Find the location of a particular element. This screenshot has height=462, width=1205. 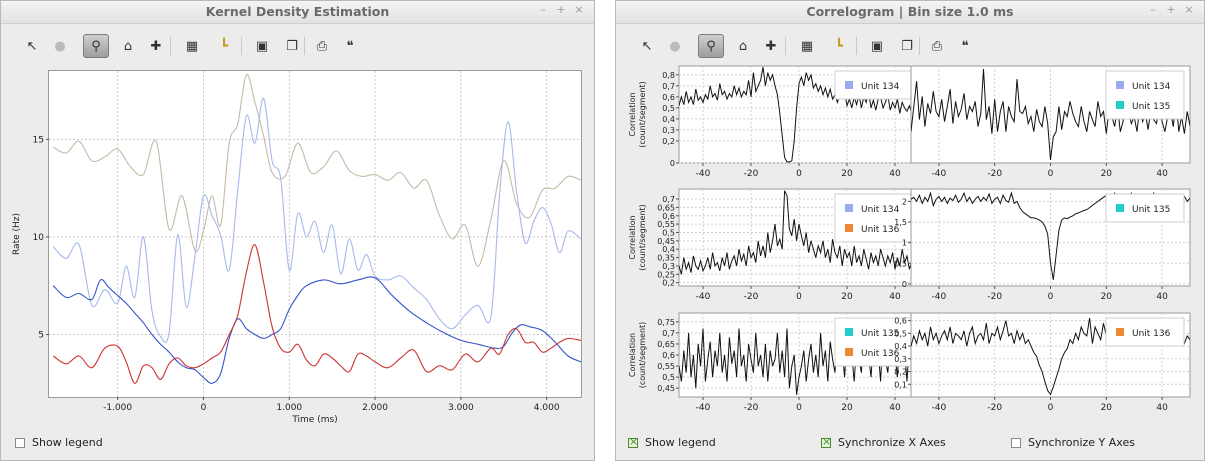

corr-show-legend-row: Show legend is located at coordinates (672, 442).